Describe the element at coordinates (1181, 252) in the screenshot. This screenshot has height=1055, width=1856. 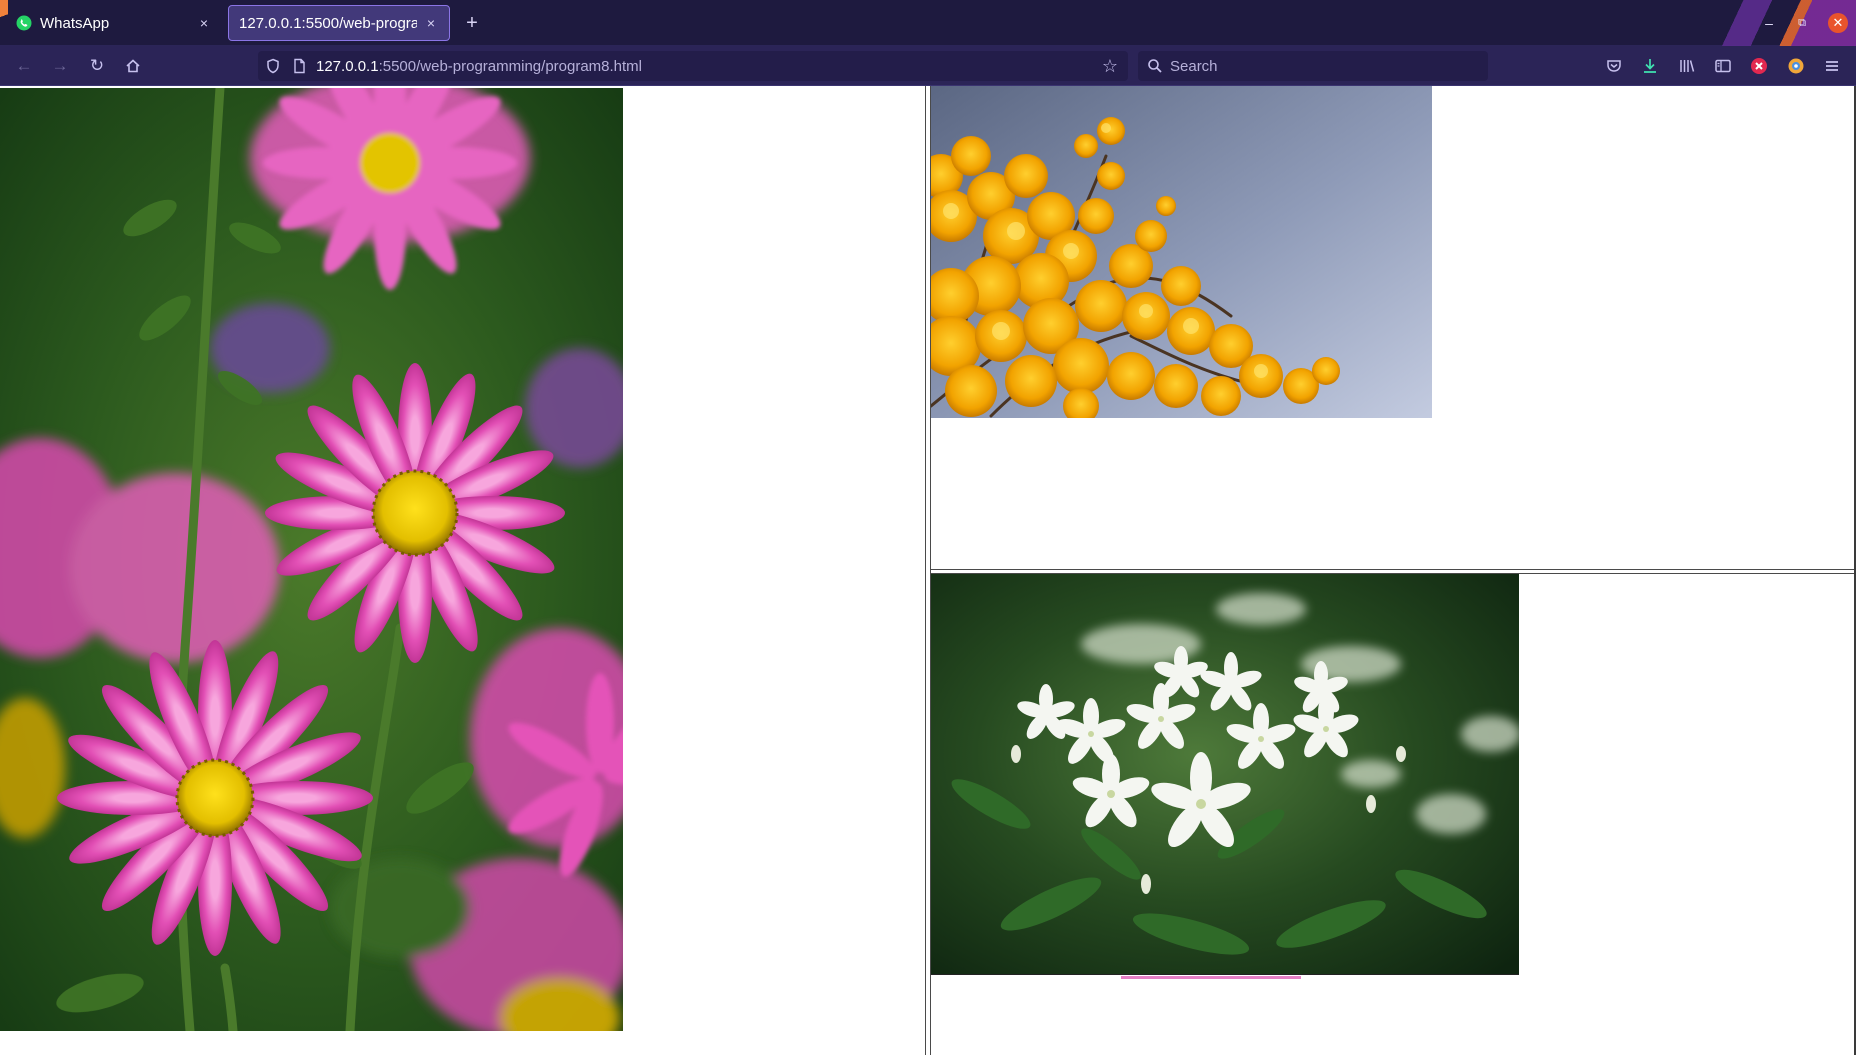
I see `yellow-flowering-tree-image` at that location.